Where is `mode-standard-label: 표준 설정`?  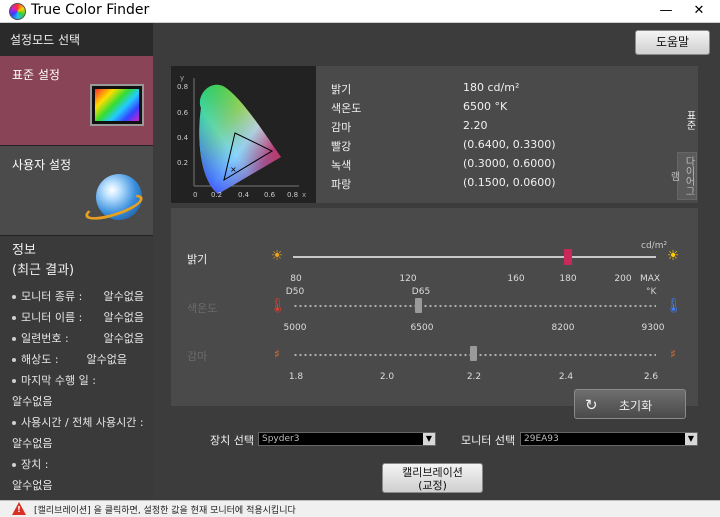
mode-standard-label: 표준 설정 is located at coordinates (36, 75).